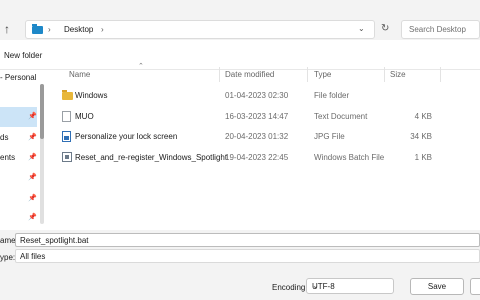 The image size is (480, 300). Describe the element at coordinates (257, 95) in the screenshot. I see `file-date: 01-04-2023 02:30` at that location.